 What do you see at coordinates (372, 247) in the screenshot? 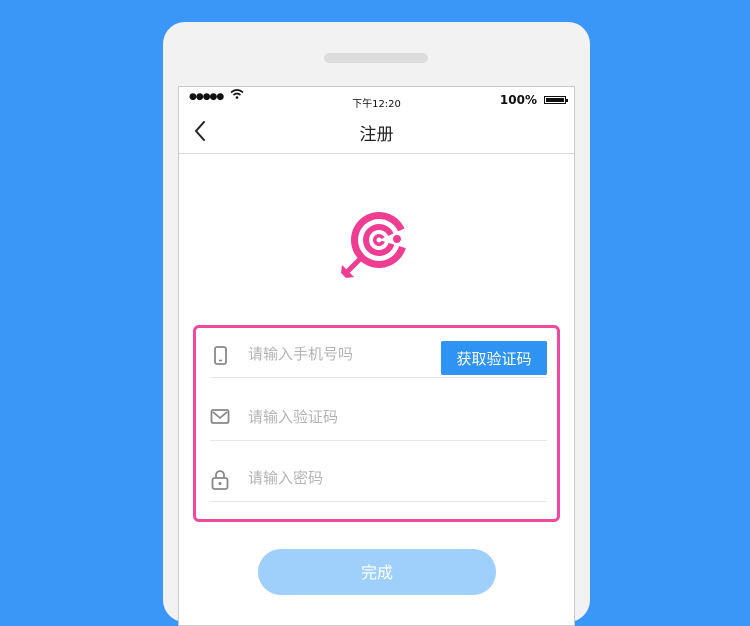
I see `app-logo` at bounding box center [372, 247].